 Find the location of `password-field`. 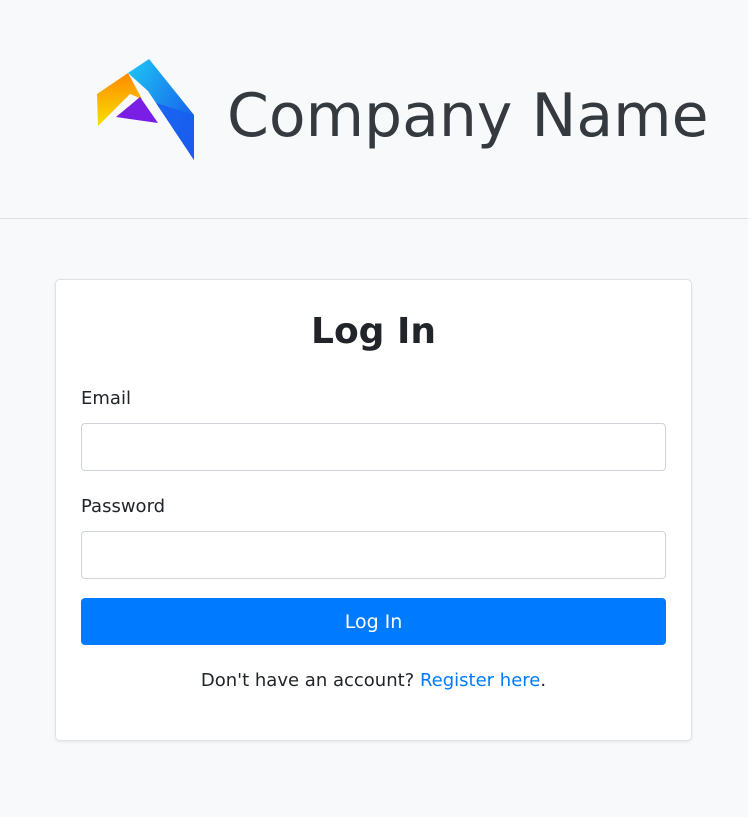

password-field is located at coordinates (373, 555).